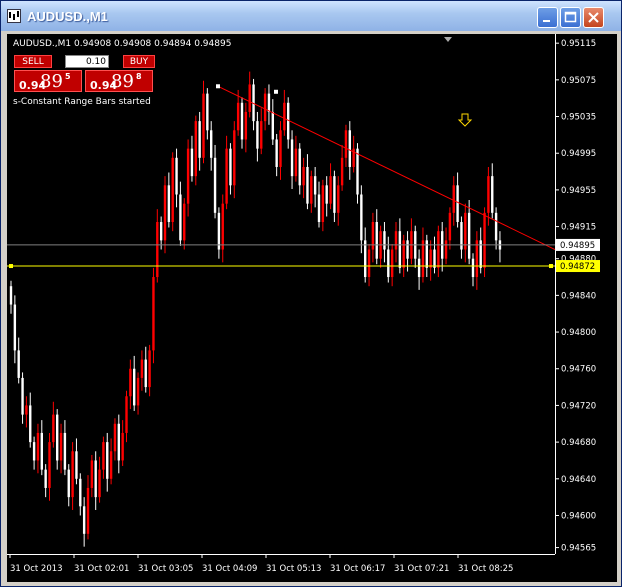 The image size is (622, 587). I want to click on buy-price-sup: 8, so click(139, 76).